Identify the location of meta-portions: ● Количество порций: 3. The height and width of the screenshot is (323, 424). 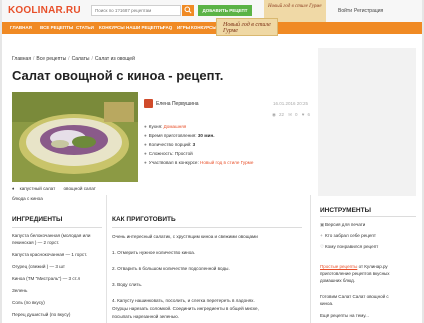
(169, 144).